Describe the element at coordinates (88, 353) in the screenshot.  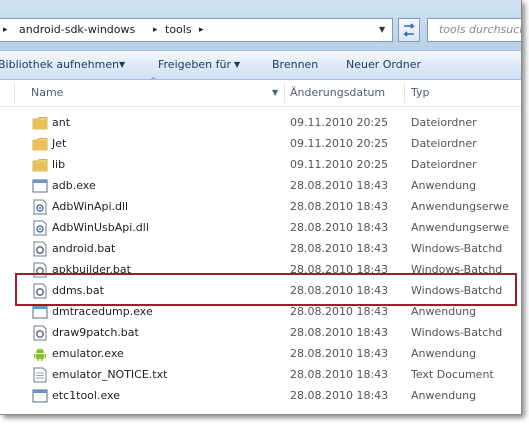
I see `file-name: emulator.exe` at that location.